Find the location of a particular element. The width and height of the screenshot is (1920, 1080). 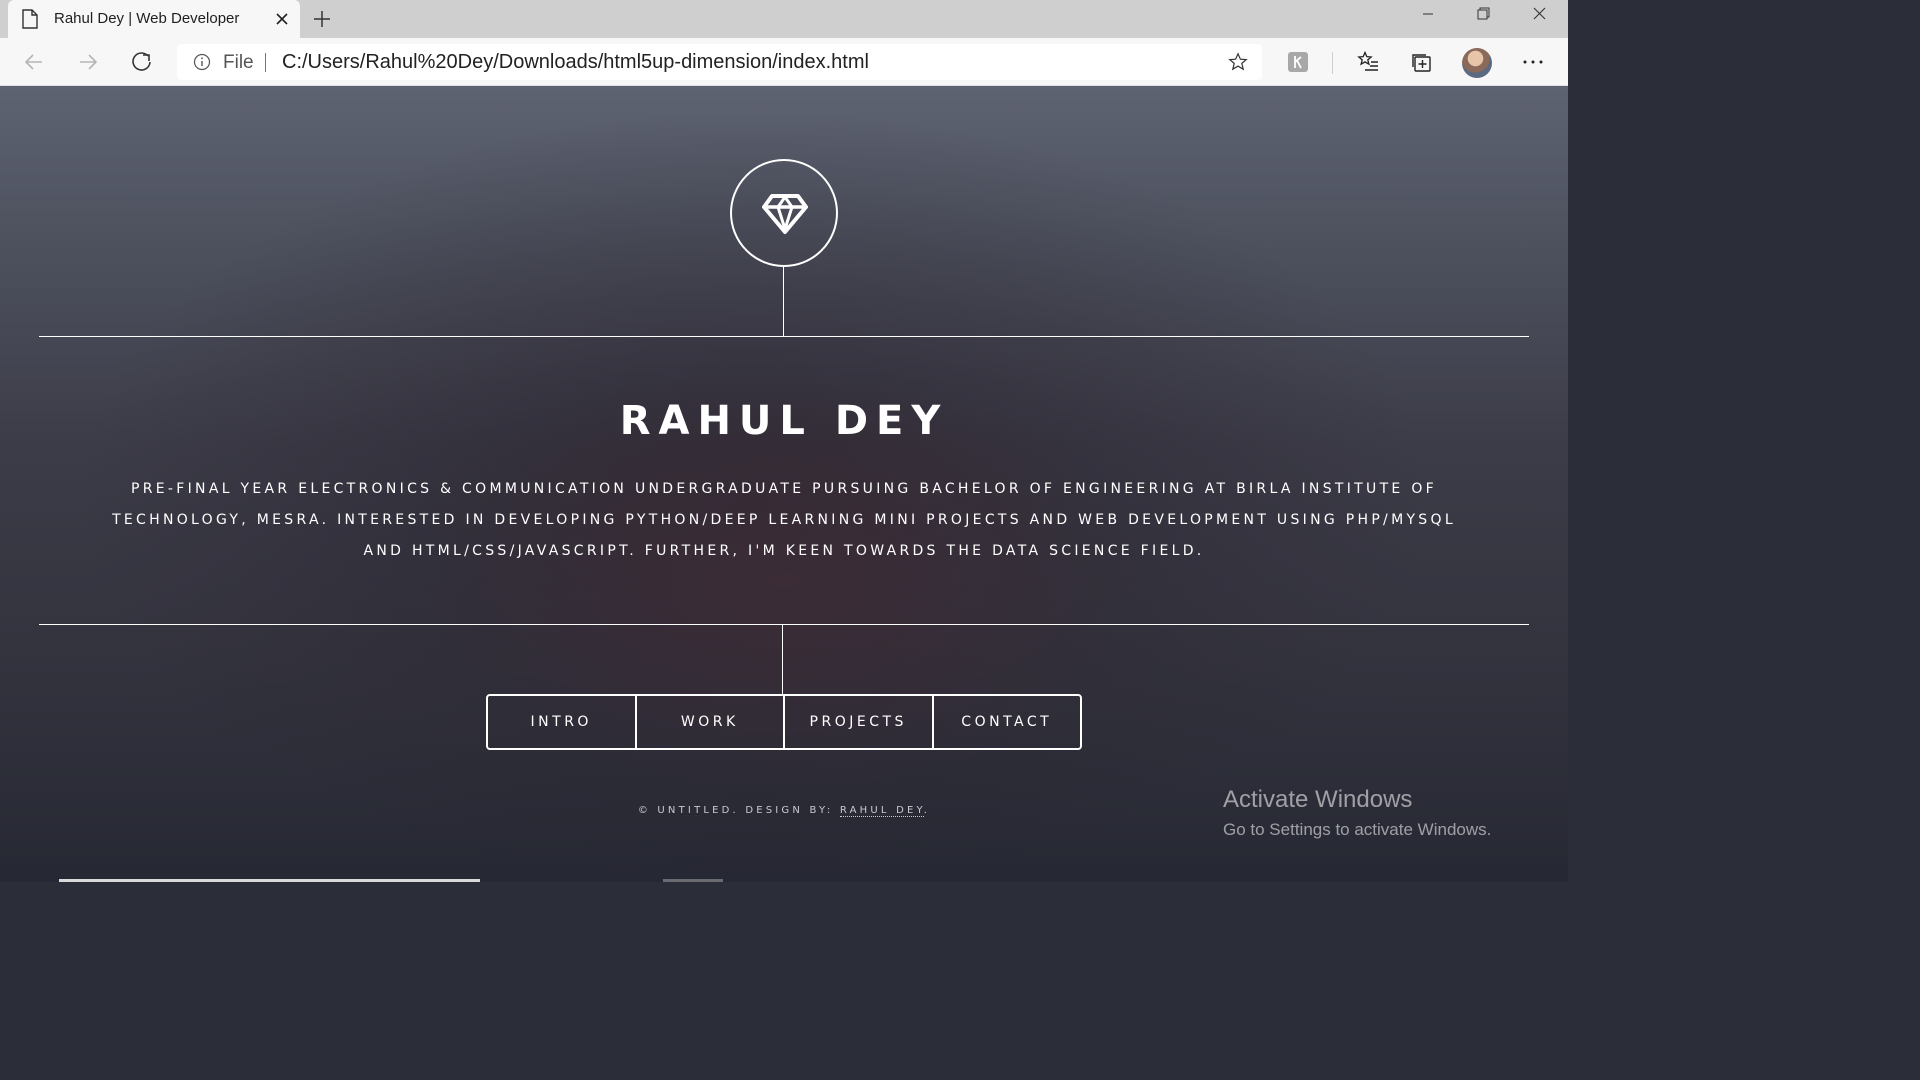

watermark-subtitle: Go to Settings to activate Windows. is located at coordinates (1357, 829).